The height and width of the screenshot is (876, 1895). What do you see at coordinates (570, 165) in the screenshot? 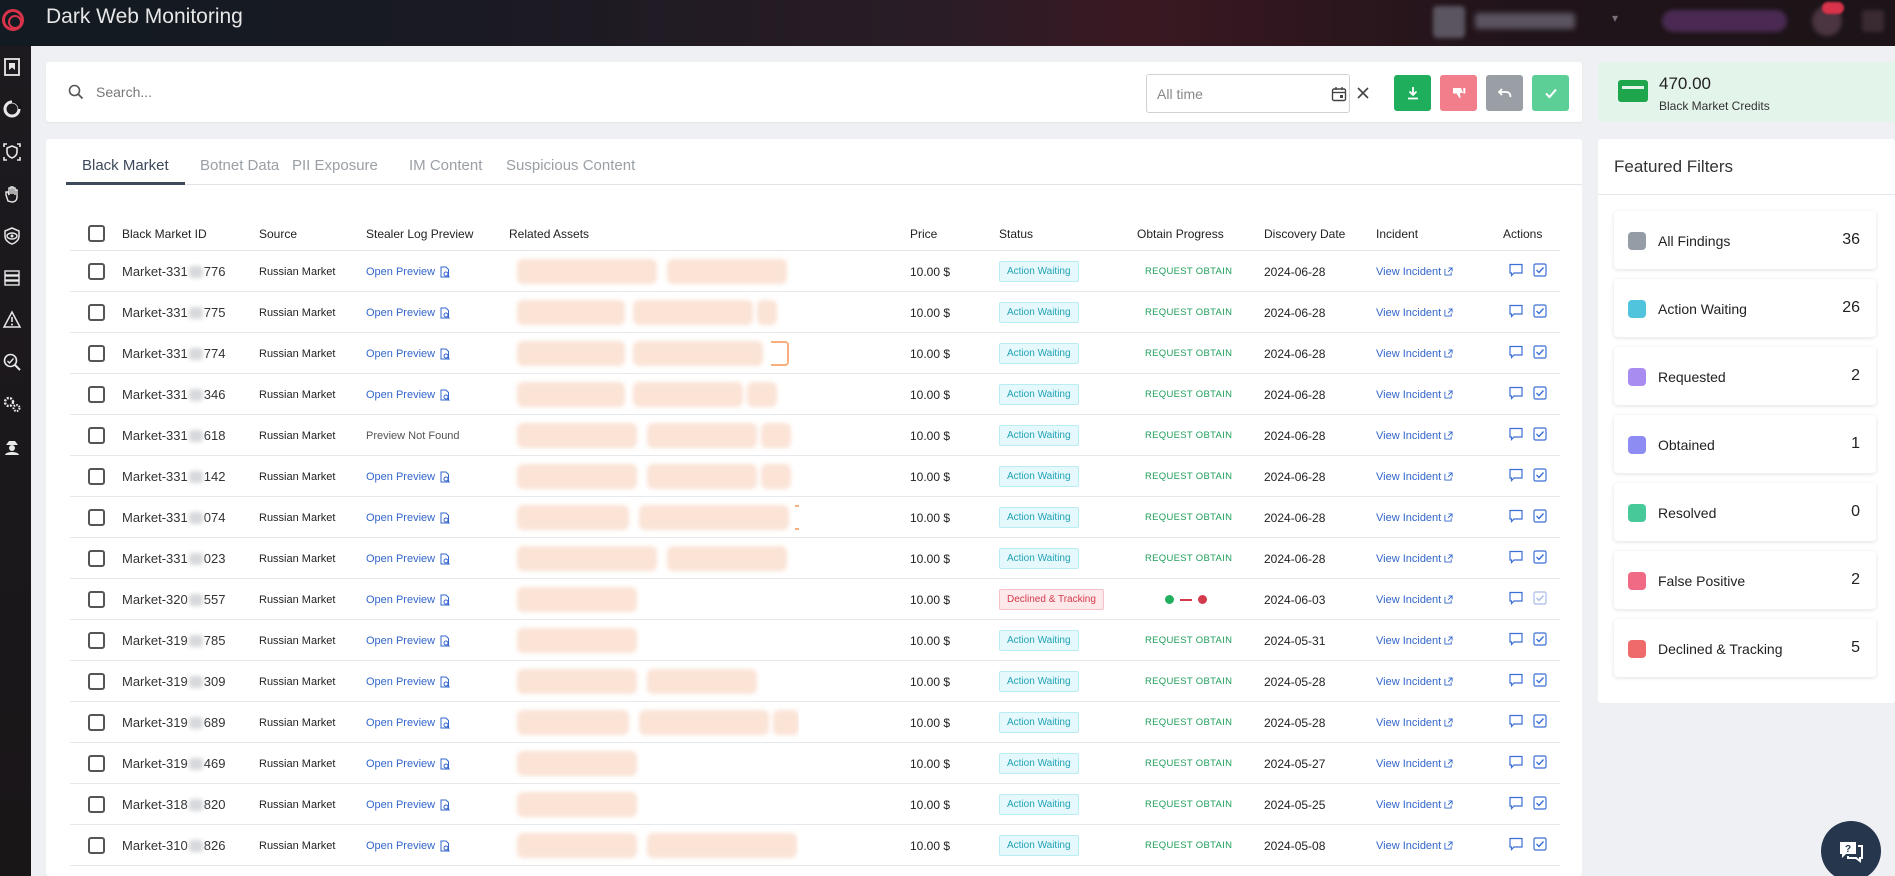
I see `tab-suspicious-content: Suspicious Content` at bounding box center [570, 165].